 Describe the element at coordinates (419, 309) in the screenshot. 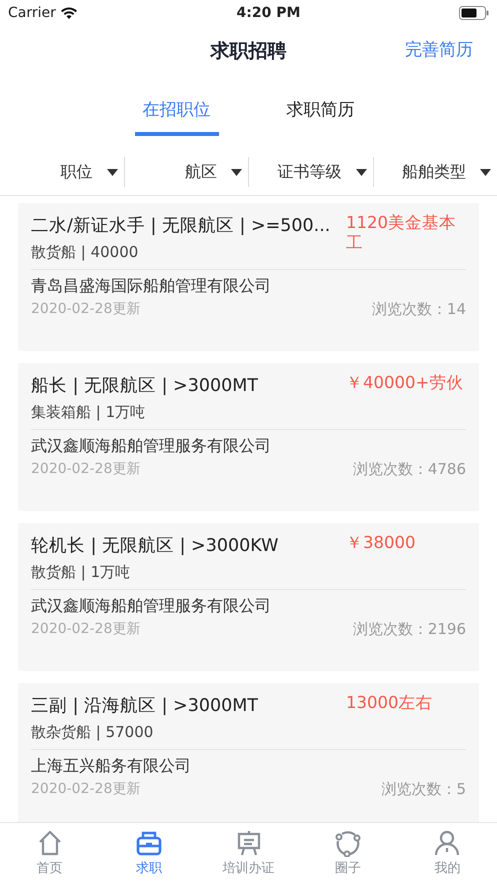

I see `view-count: 浏览次数：14` at that location.